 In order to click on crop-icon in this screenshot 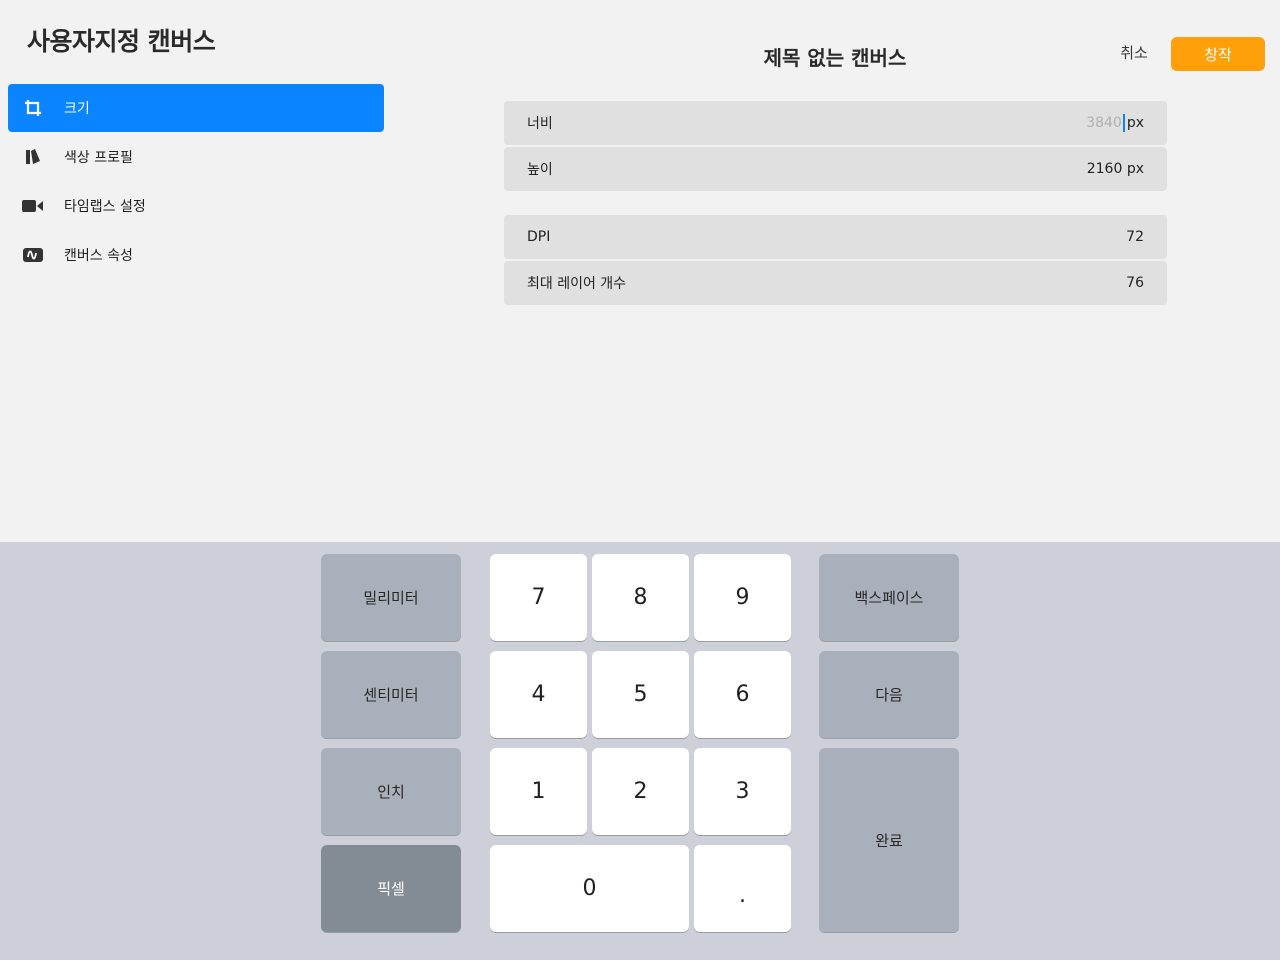, I will do `click(33, 108)`.